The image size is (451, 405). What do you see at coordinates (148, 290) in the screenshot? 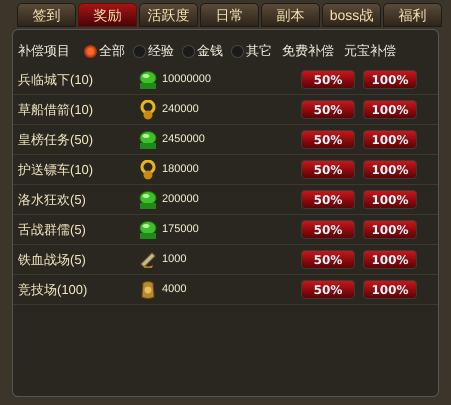
I see `medal-icon` at bounding box center [148, 290].